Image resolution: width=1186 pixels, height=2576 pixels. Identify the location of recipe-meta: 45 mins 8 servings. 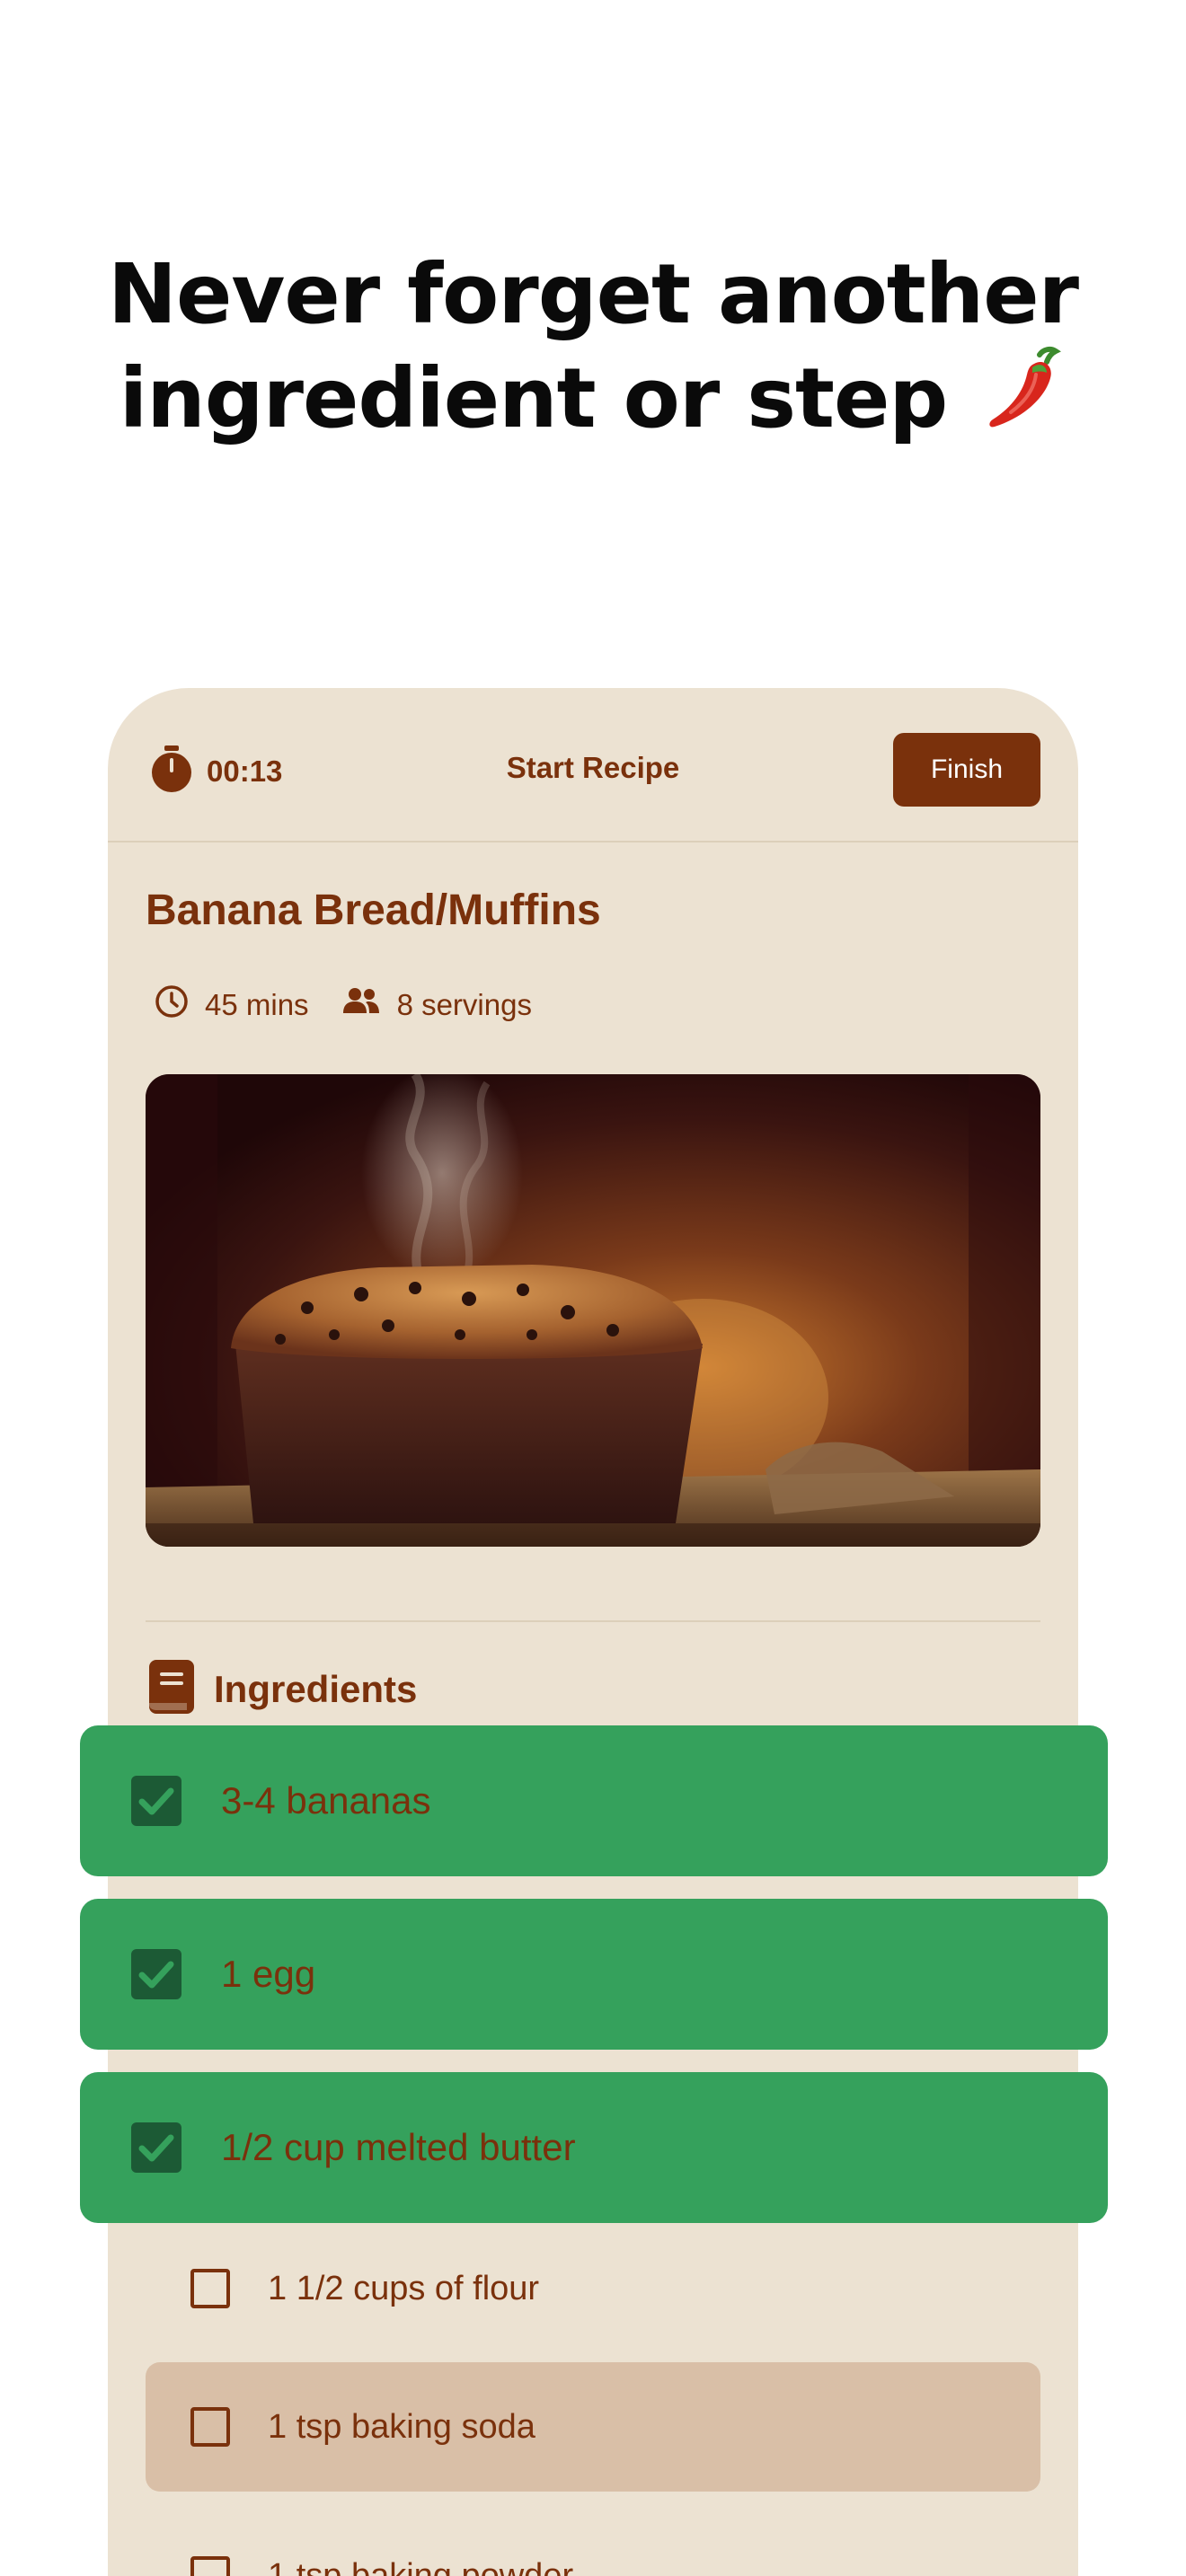
(359, 1005).